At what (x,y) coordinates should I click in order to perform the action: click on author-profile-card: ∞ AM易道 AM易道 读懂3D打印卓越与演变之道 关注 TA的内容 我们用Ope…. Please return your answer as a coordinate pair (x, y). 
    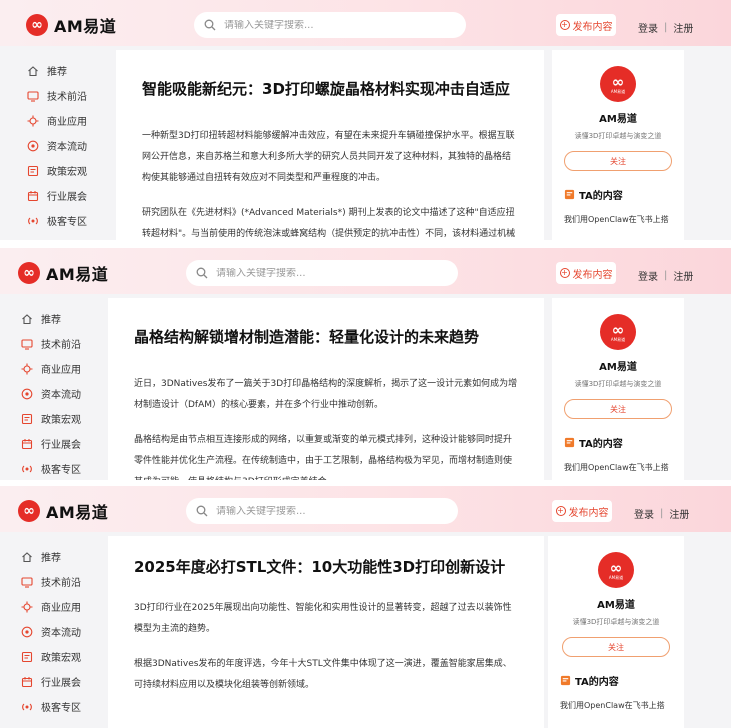
    Looking at the image, I should click on (618, 145).